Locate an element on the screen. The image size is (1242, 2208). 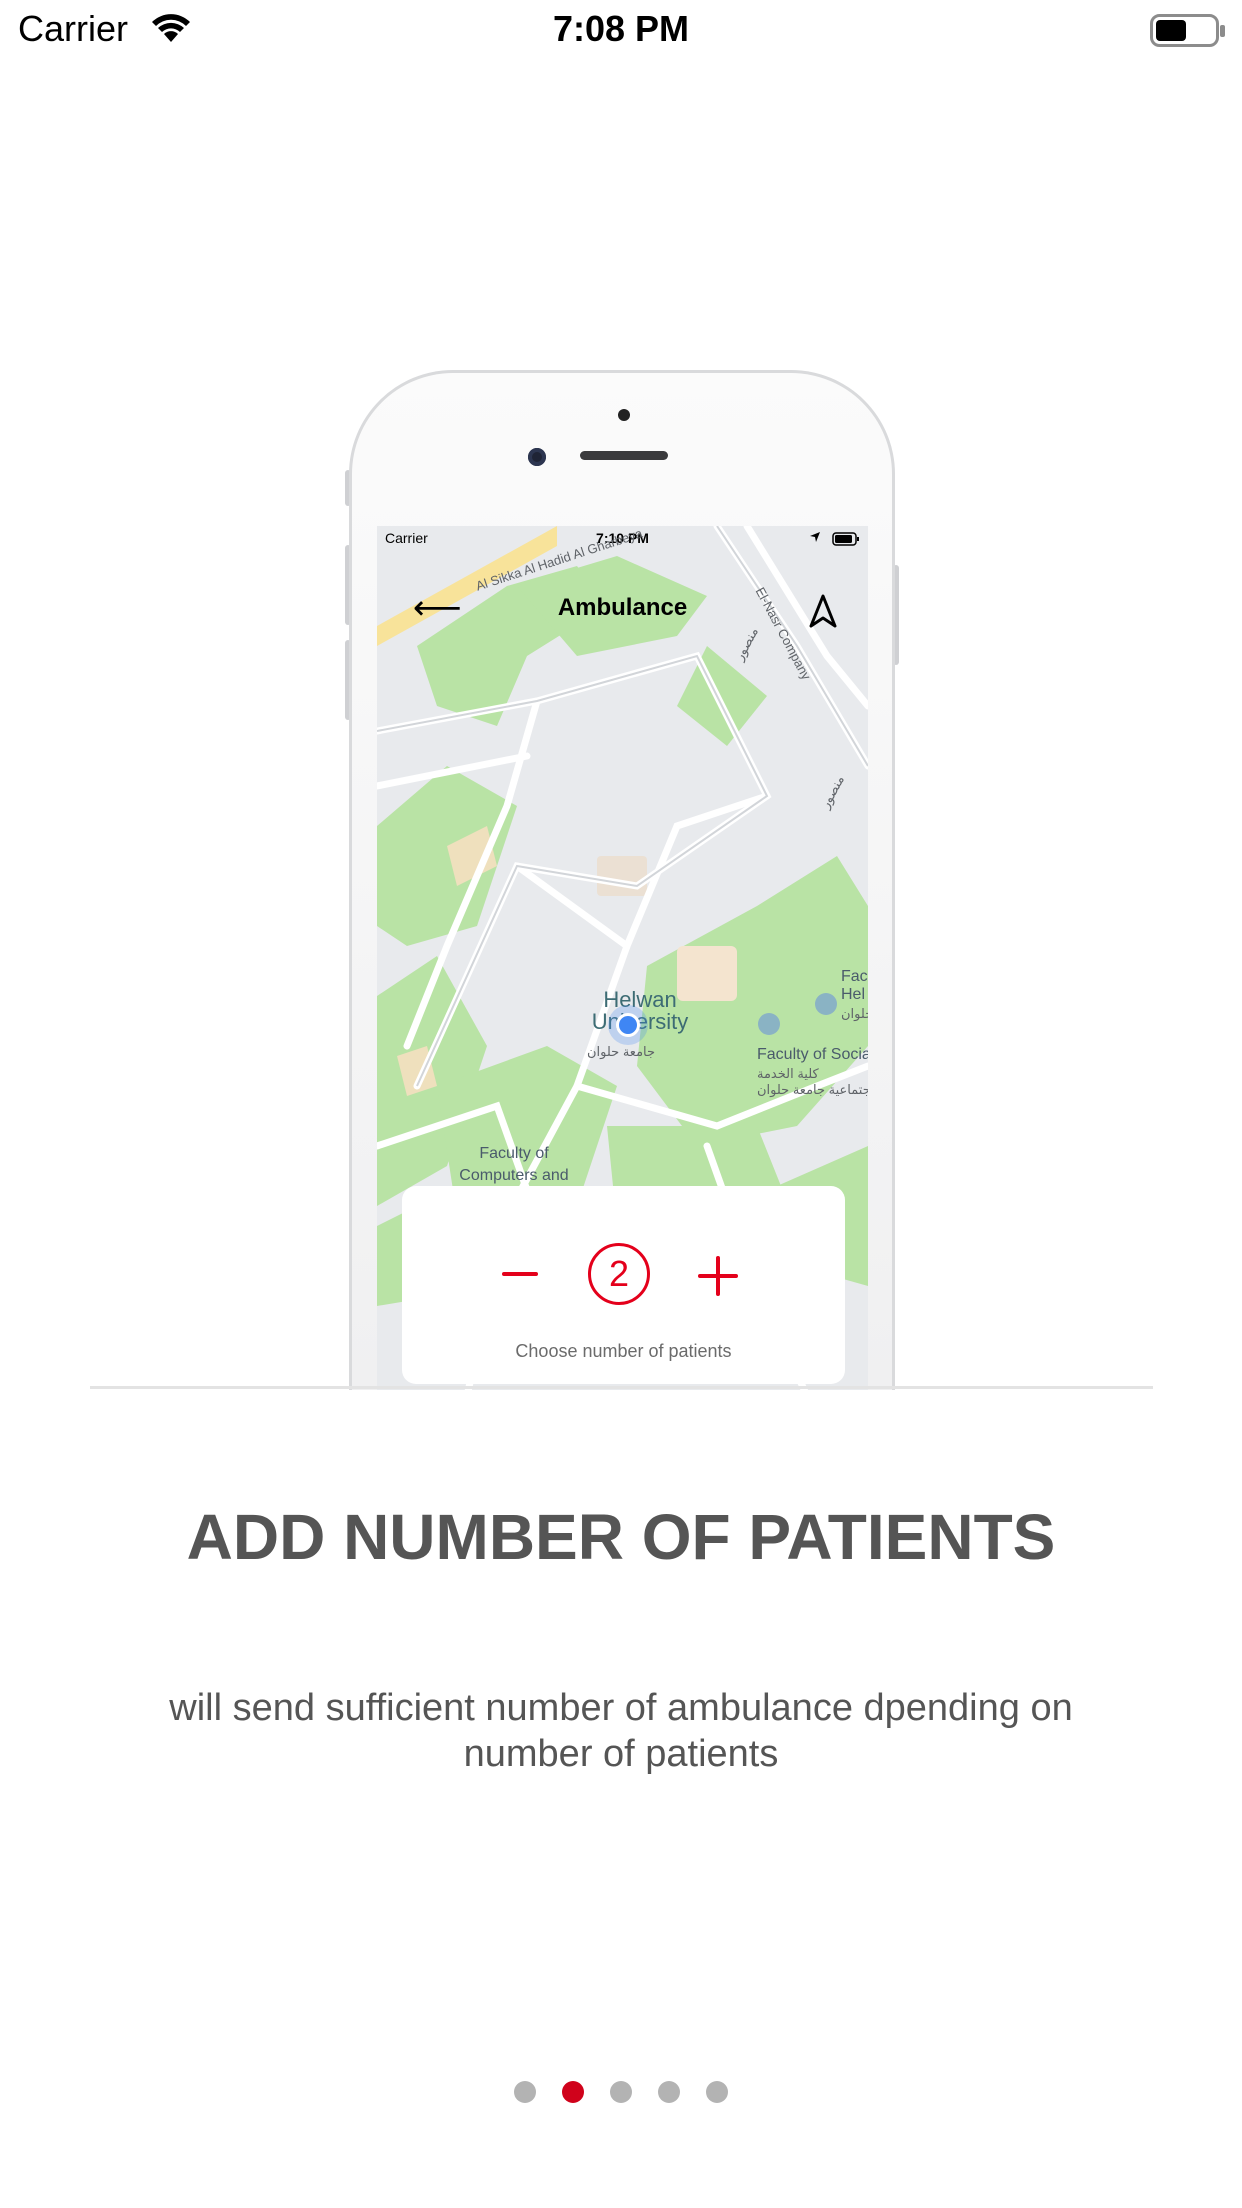
page-dot-active is located at coordinates (573, 2092).